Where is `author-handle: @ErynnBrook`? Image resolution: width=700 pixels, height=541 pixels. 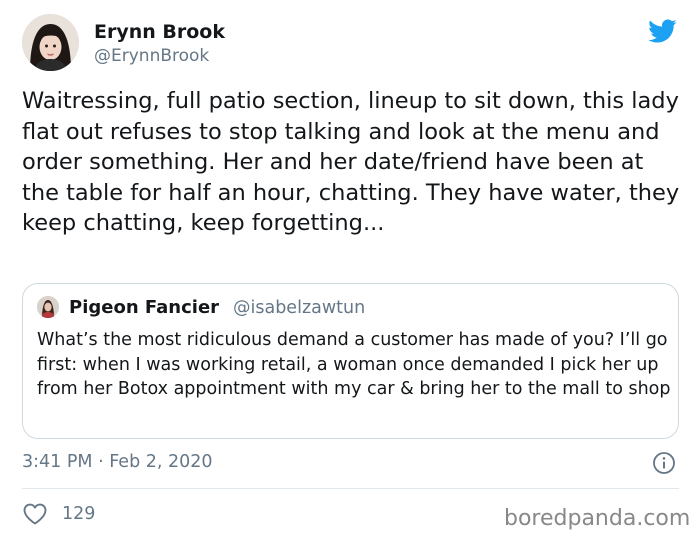 author-handle: @ErynnBrook is located at coordinates (151, 56).